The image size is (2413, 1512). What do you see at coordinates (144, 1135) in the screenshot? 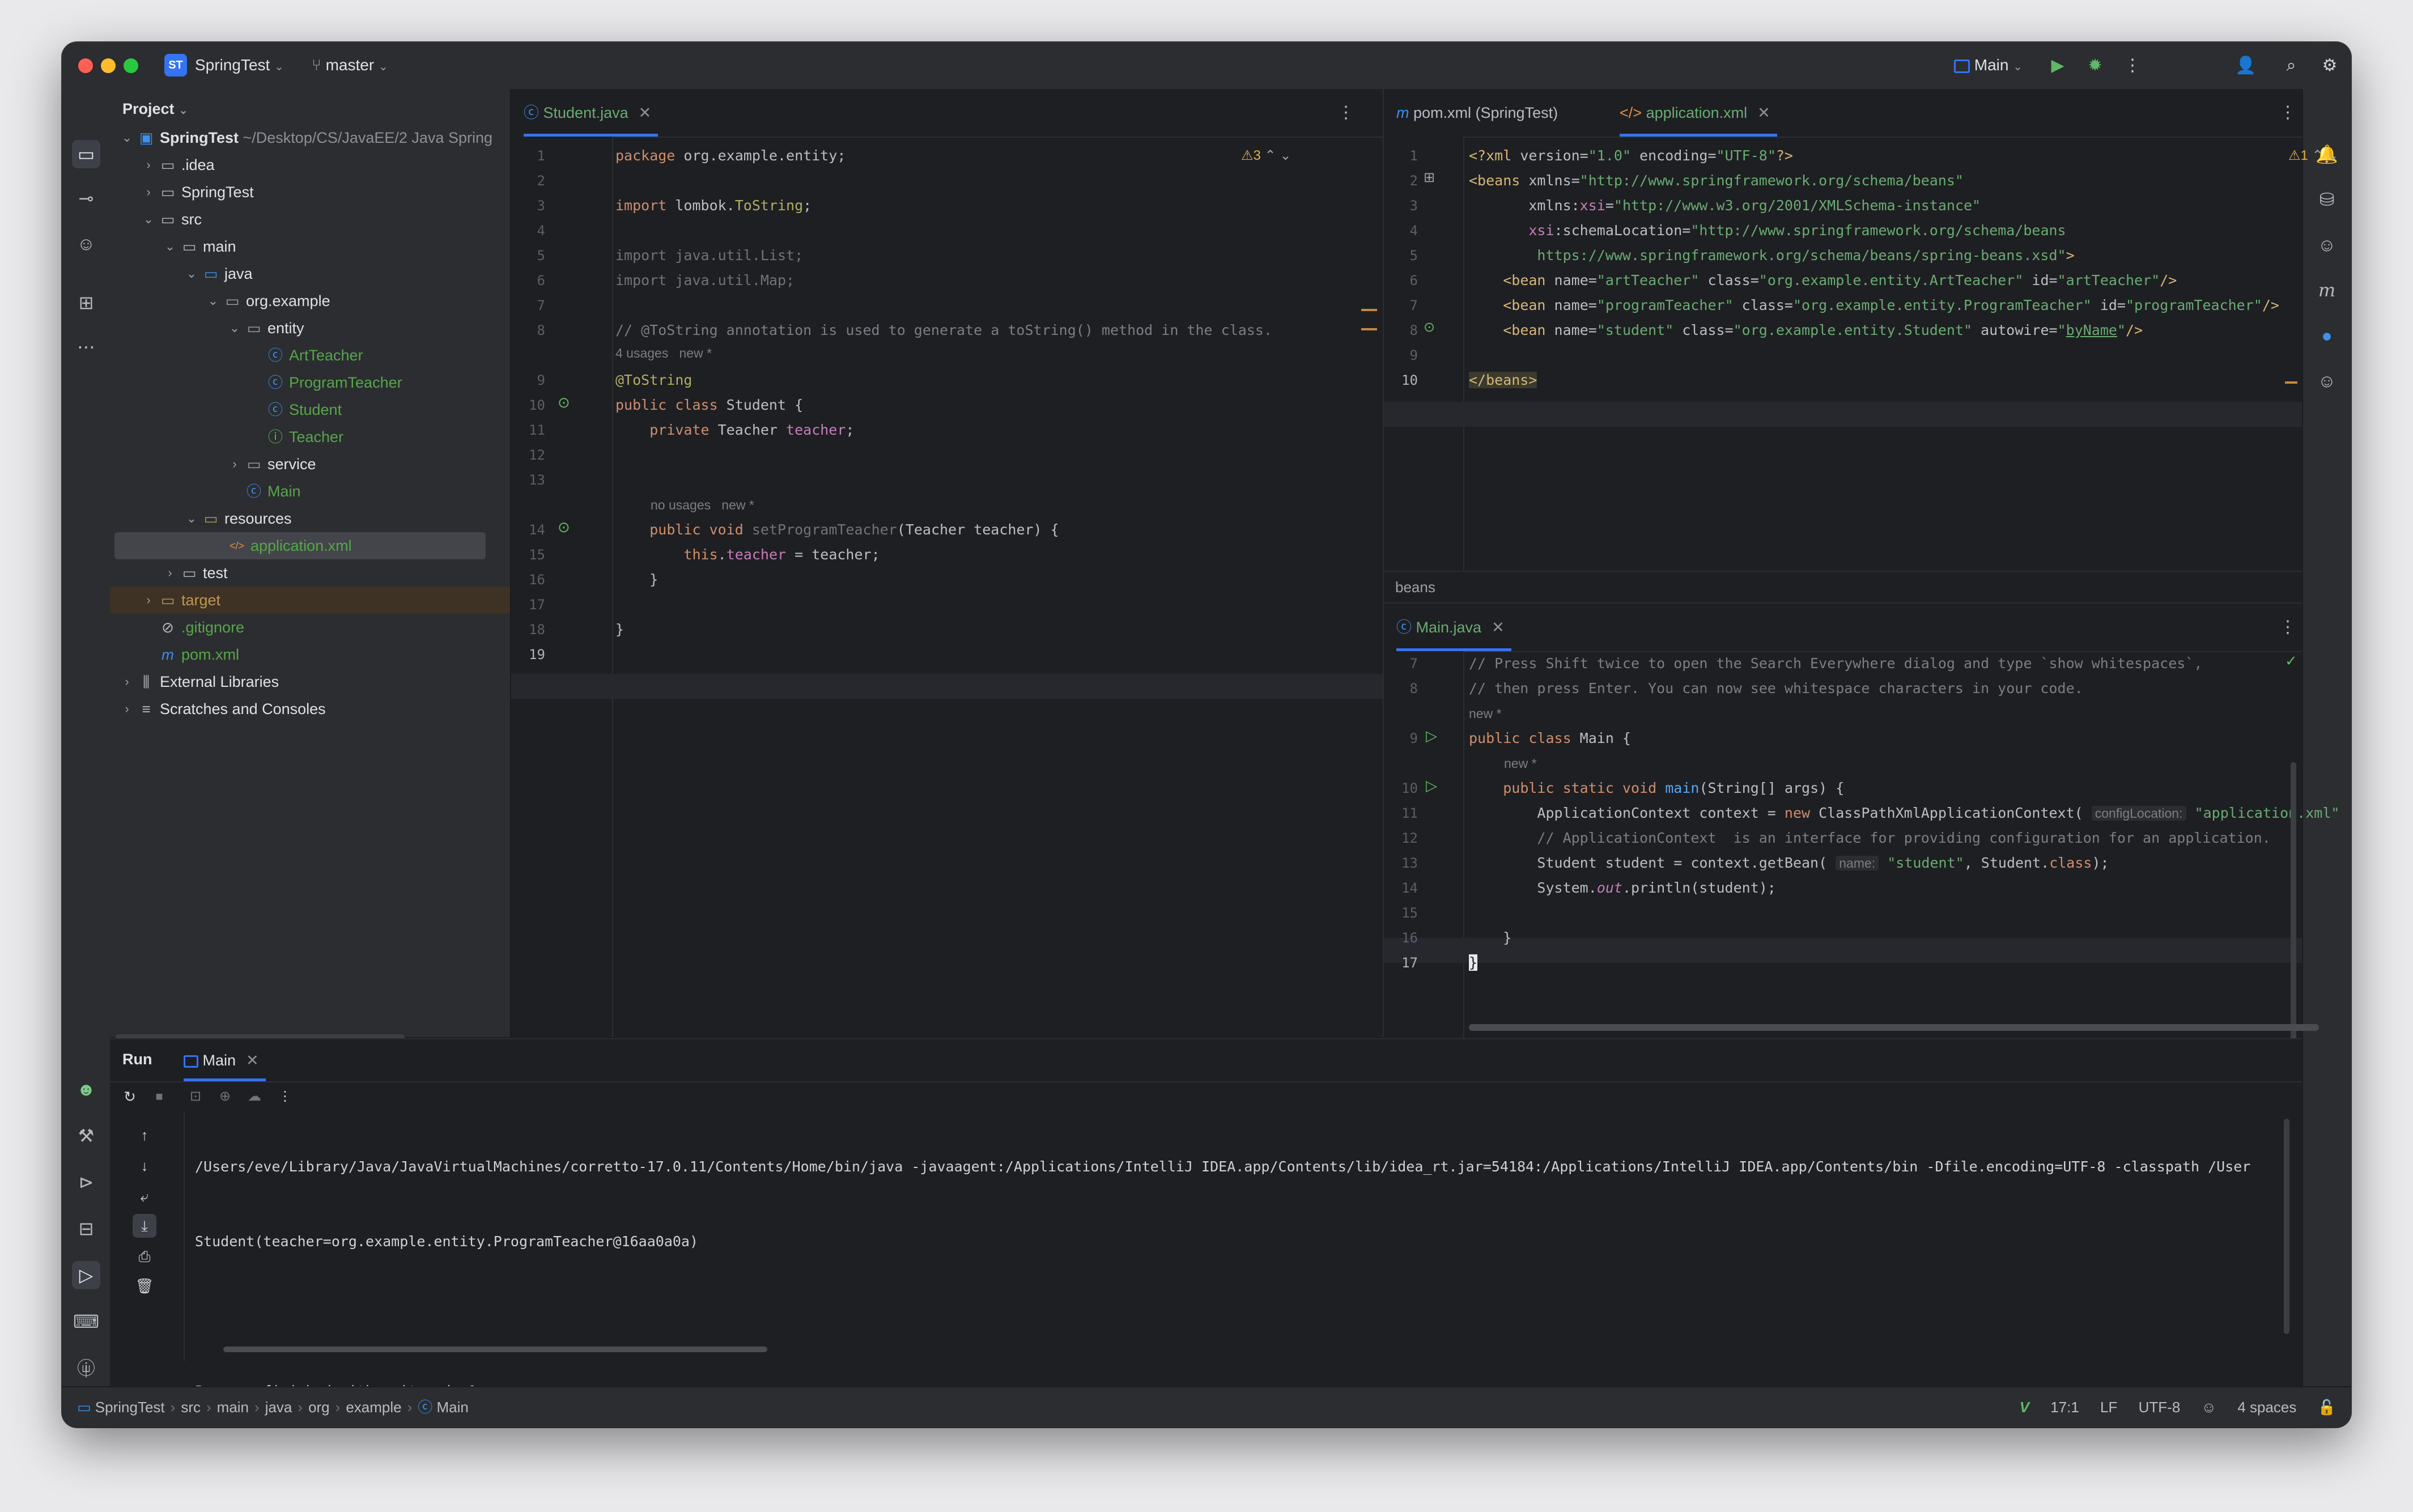
I see `arrow-up-icon: ↑` at bounding box center [144, 1135].